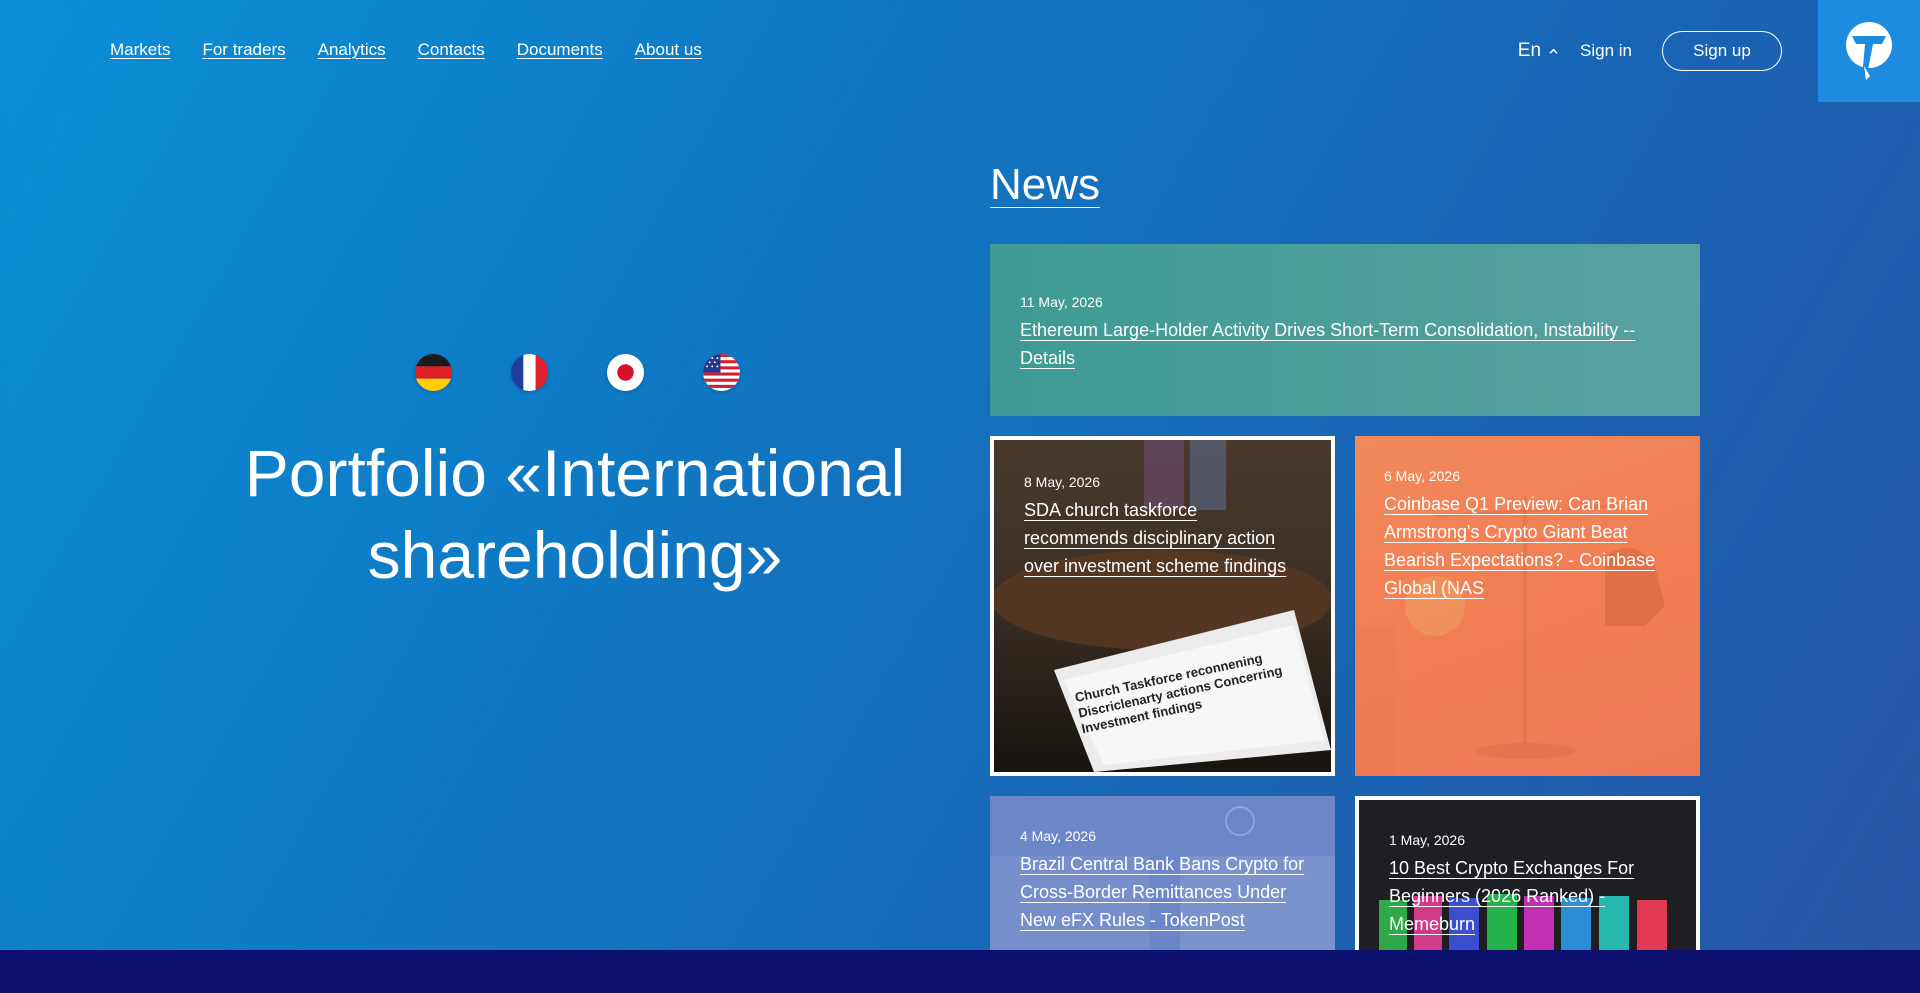  I want to click on language-label: En, so click(1529, 50).